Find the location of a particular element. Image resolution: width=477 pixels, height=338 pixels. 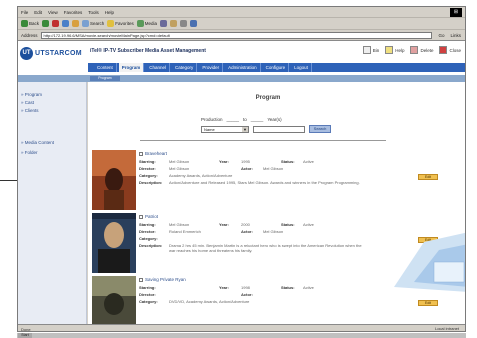

year-from-field: _____ is located at coordinates (233, 119).